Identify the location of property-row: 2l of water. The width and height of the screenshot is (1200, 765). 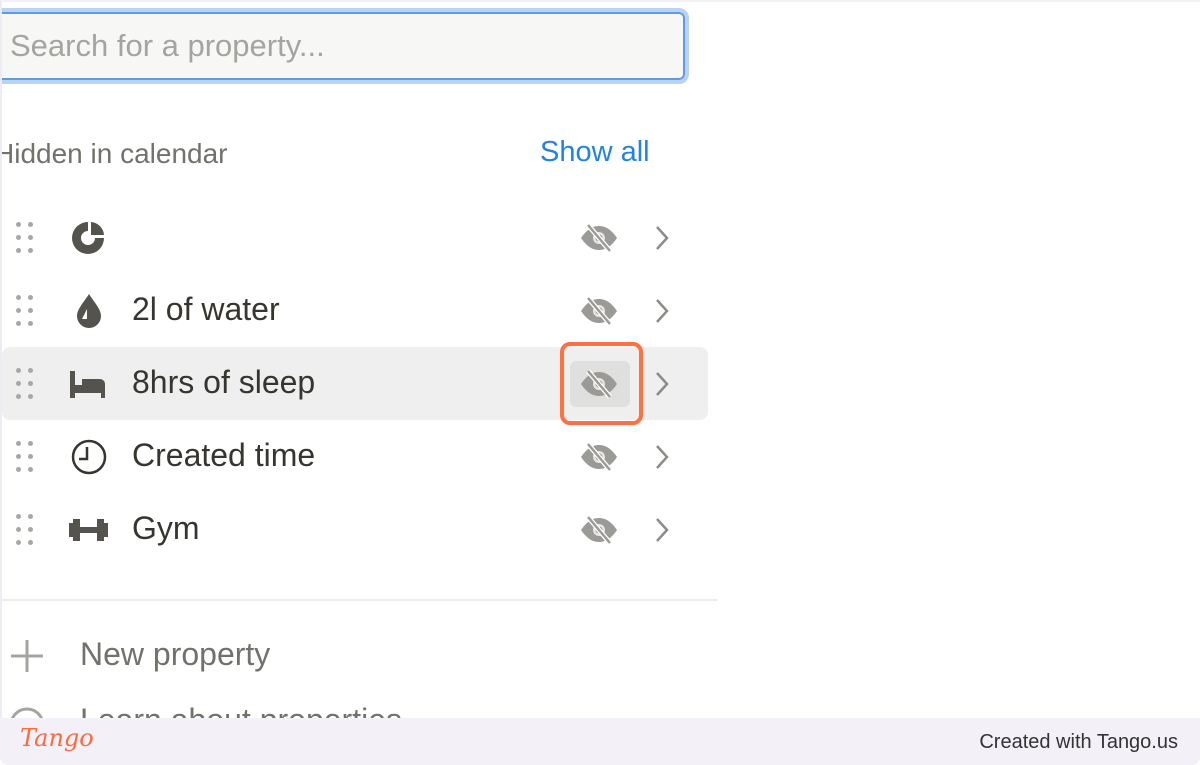
(355, 310).